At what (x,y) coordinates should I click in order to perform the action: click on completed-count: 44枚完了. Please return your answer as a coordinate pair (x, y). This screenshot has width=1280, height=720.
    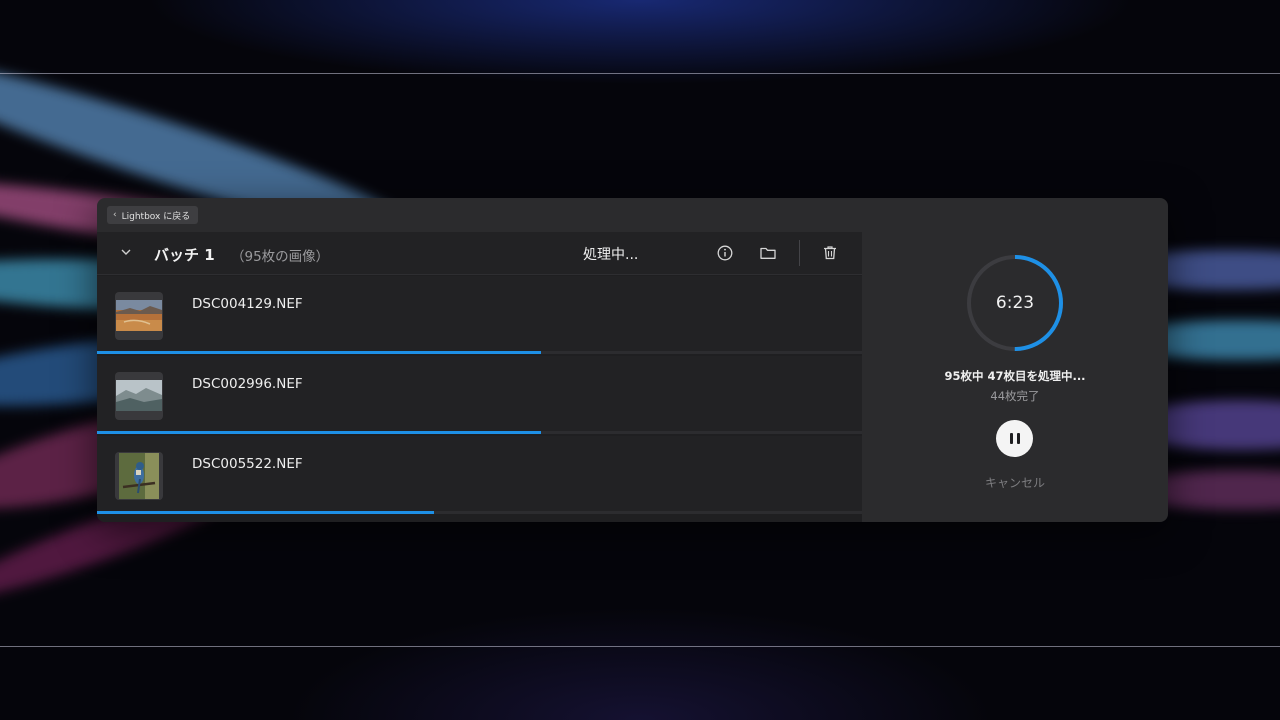
    Looking at the image, I should click on (1015, 396).